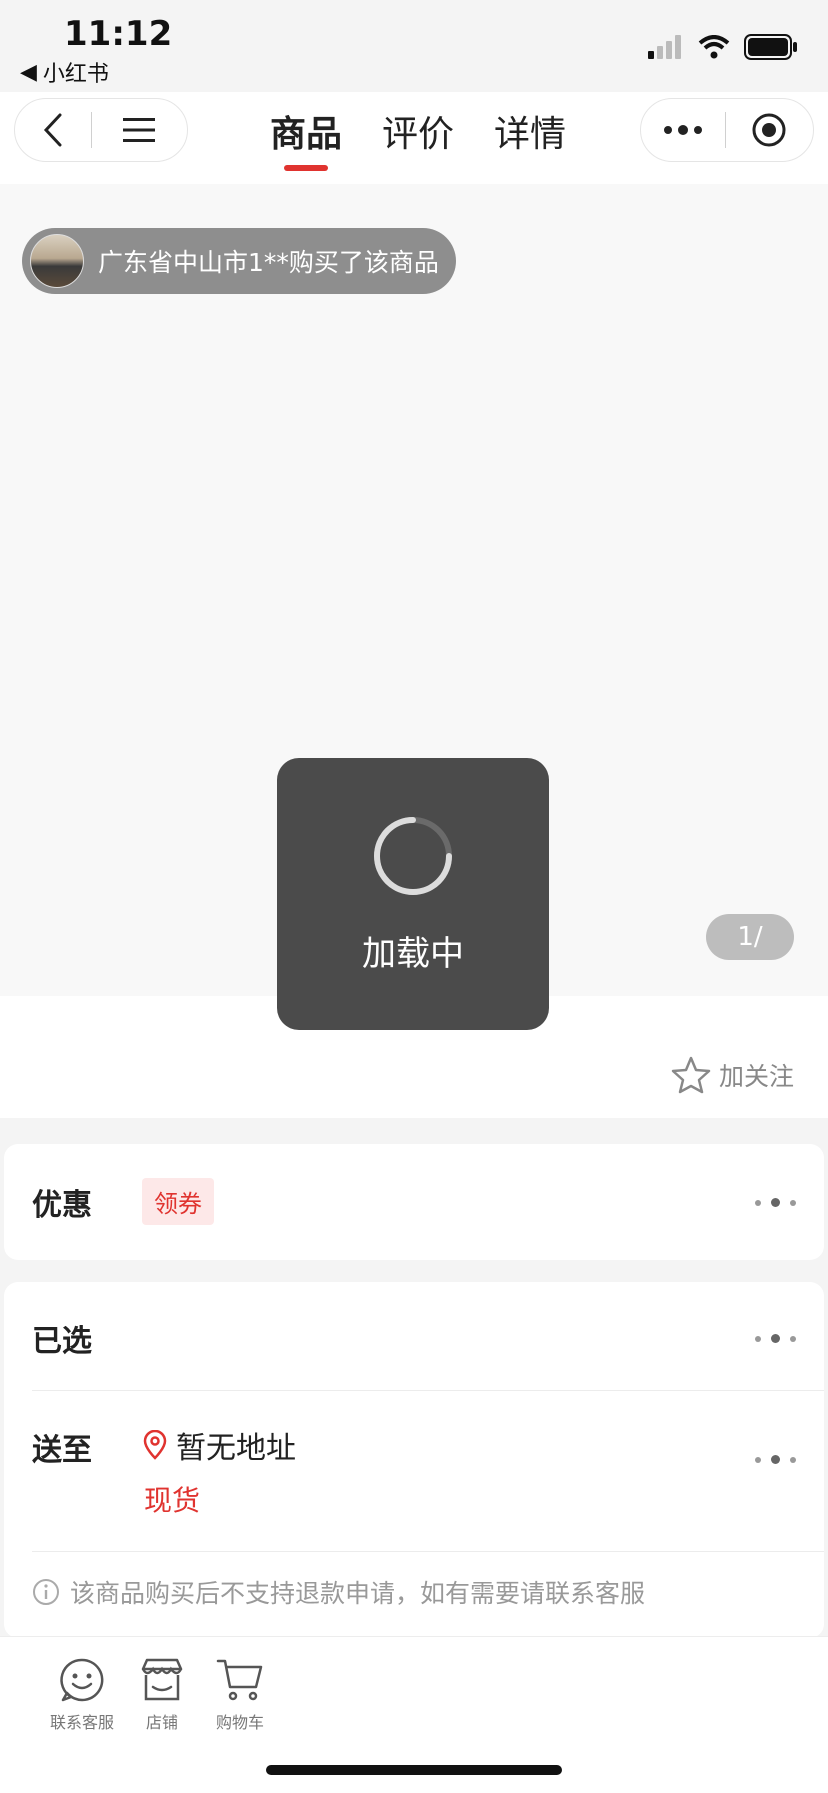  What do you see at coordinates (81, 1722) in the screenshot?
I see `customer-service-label: 联系客服` at bounding box center [81, 1722].